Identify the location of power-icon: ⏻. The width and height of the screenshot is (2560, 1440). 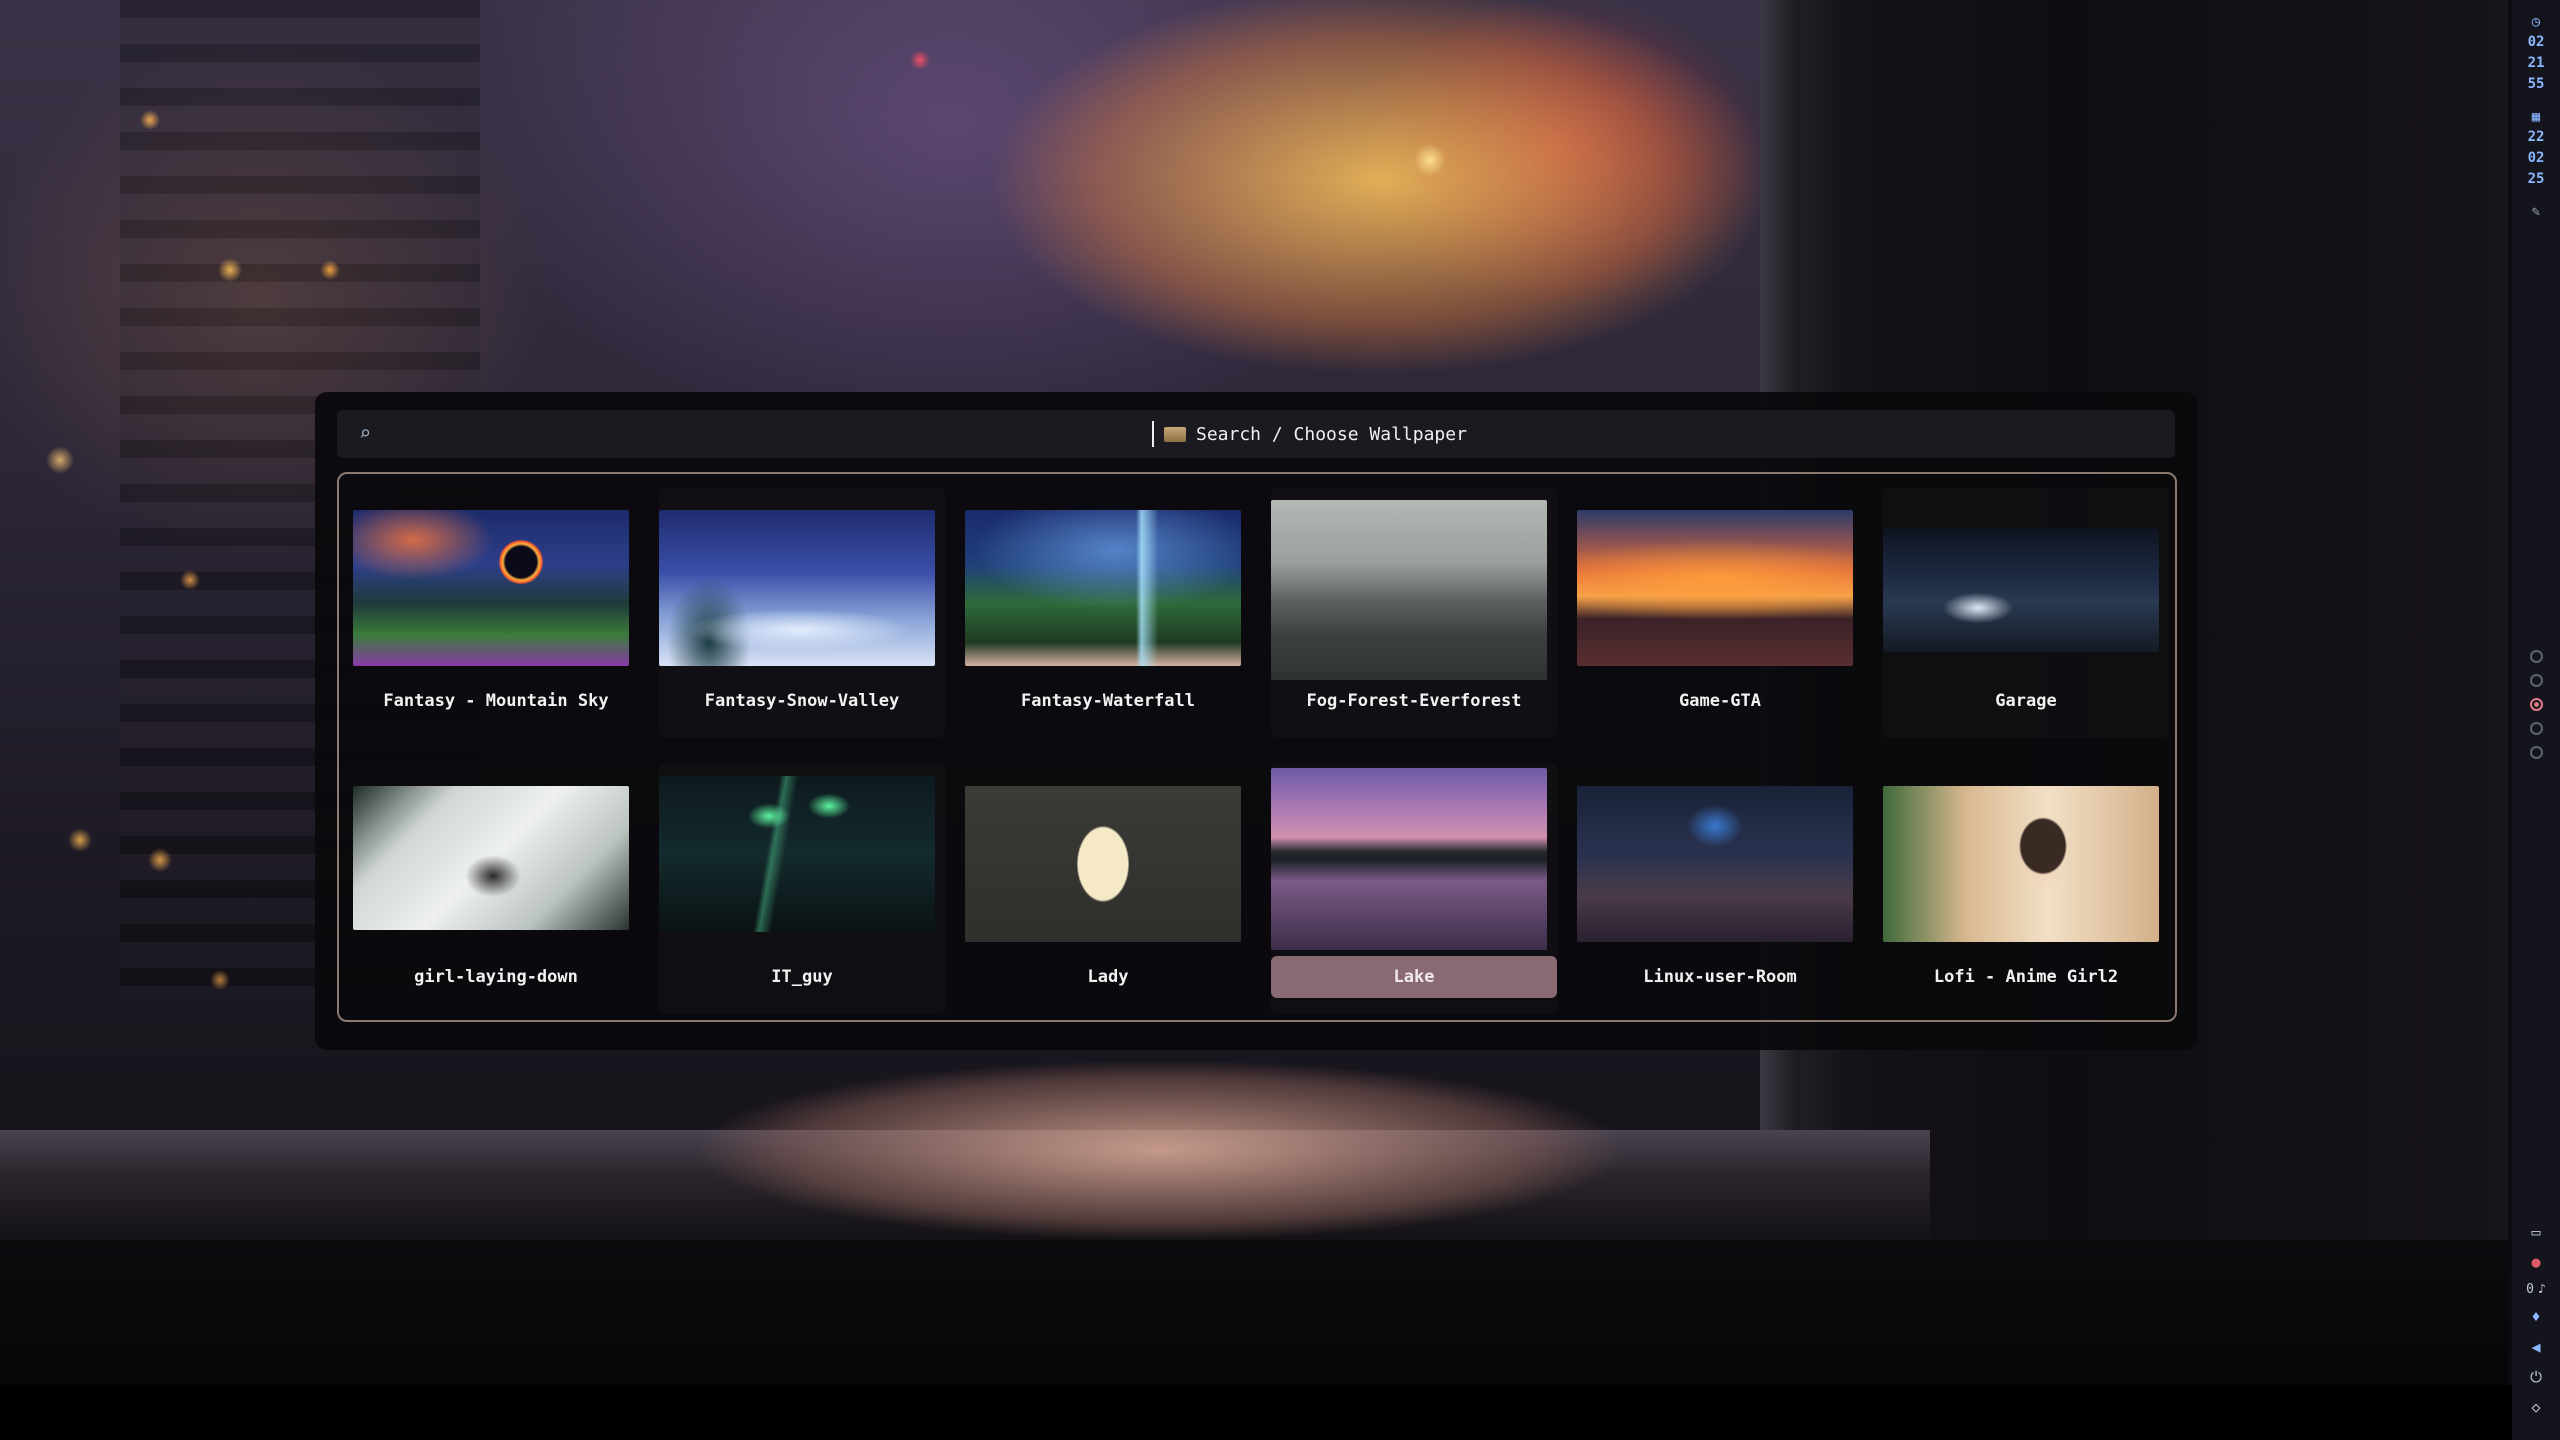
(2536, 1377).